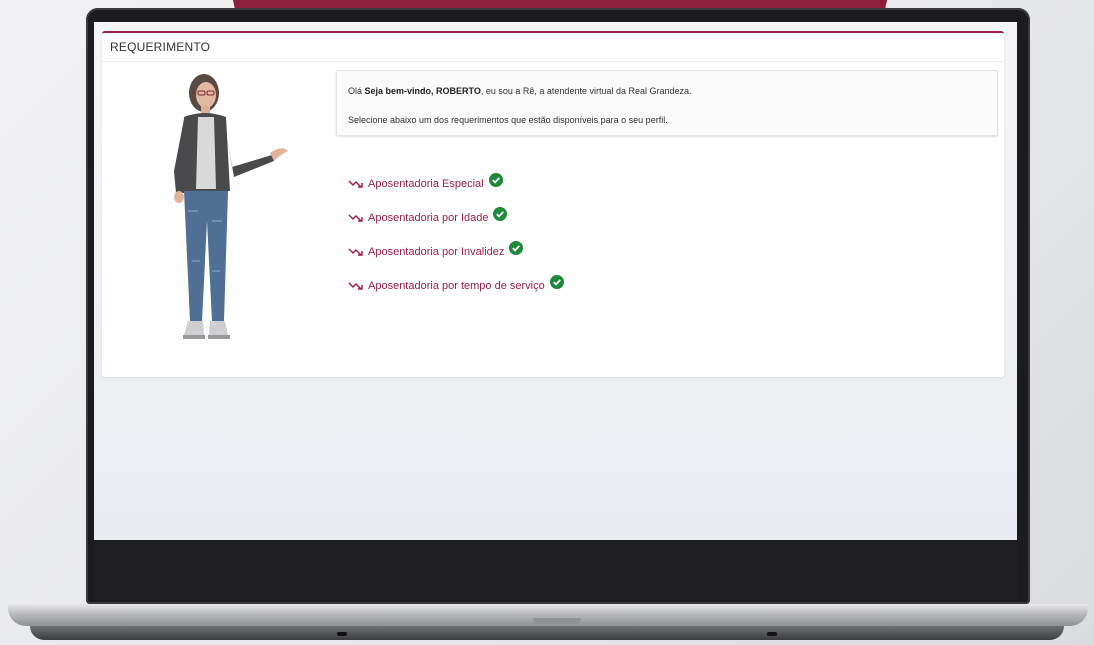 The image size is (1094, 645). I want to click on requirement-label: Aposentadoria por Idade, so click(428, 218).